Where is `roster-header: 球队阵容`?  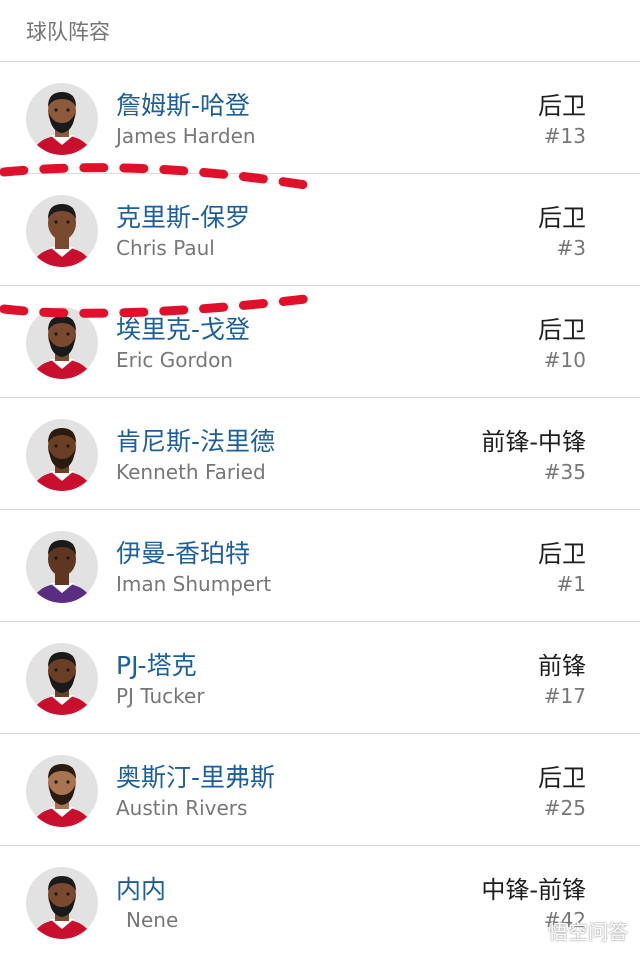
roster-header: 球队阵容 is located at coordinates (320, 31).